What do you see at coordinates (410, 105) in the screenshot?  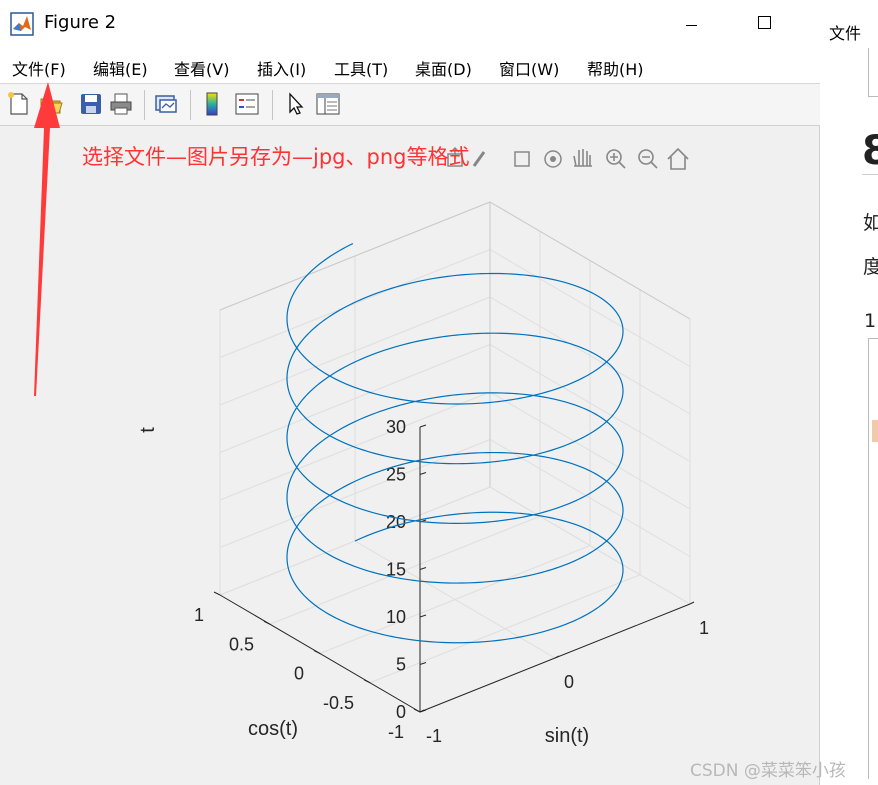 I see `toolbar` at bounding box center [410, 105].